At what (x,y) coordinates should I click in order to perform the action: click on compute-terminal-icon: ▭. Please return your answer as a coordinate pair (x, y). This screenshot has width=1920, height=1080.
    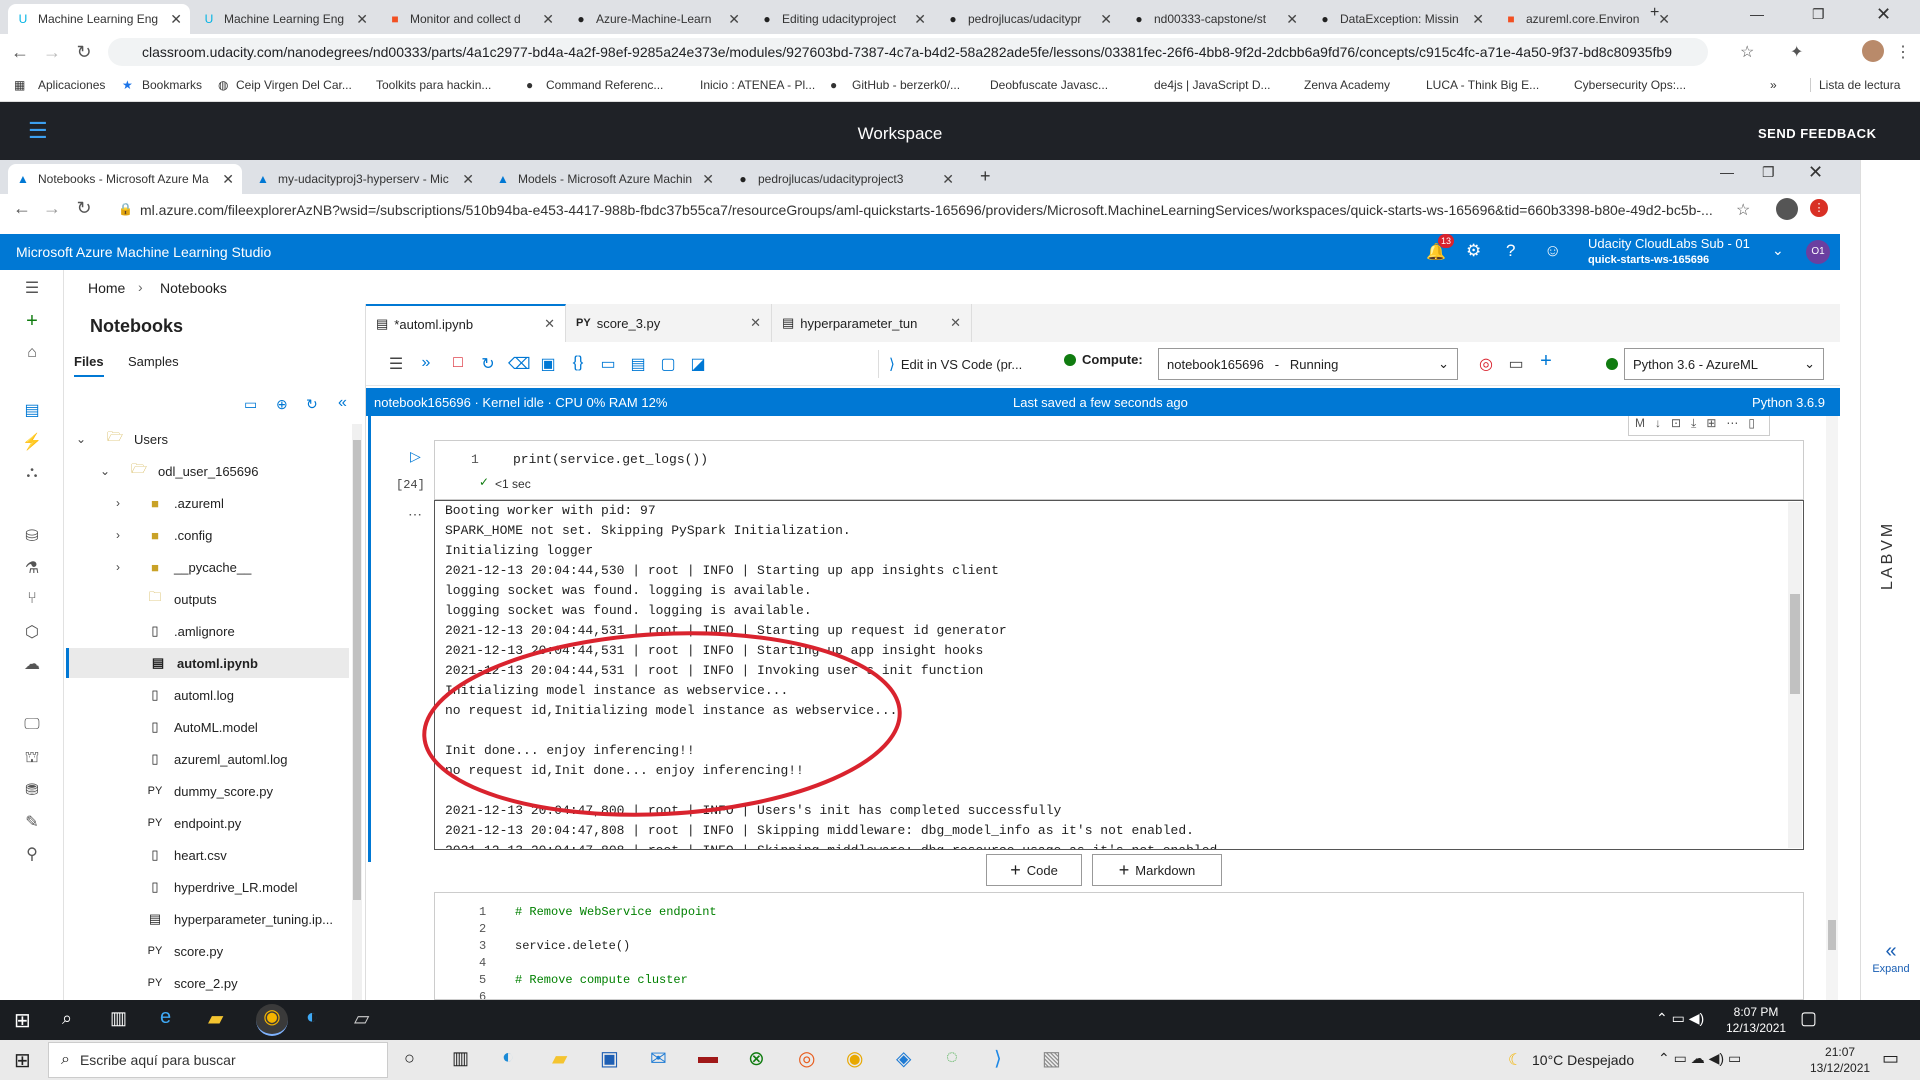
    Looking at the image, I should click on (1516, 364).